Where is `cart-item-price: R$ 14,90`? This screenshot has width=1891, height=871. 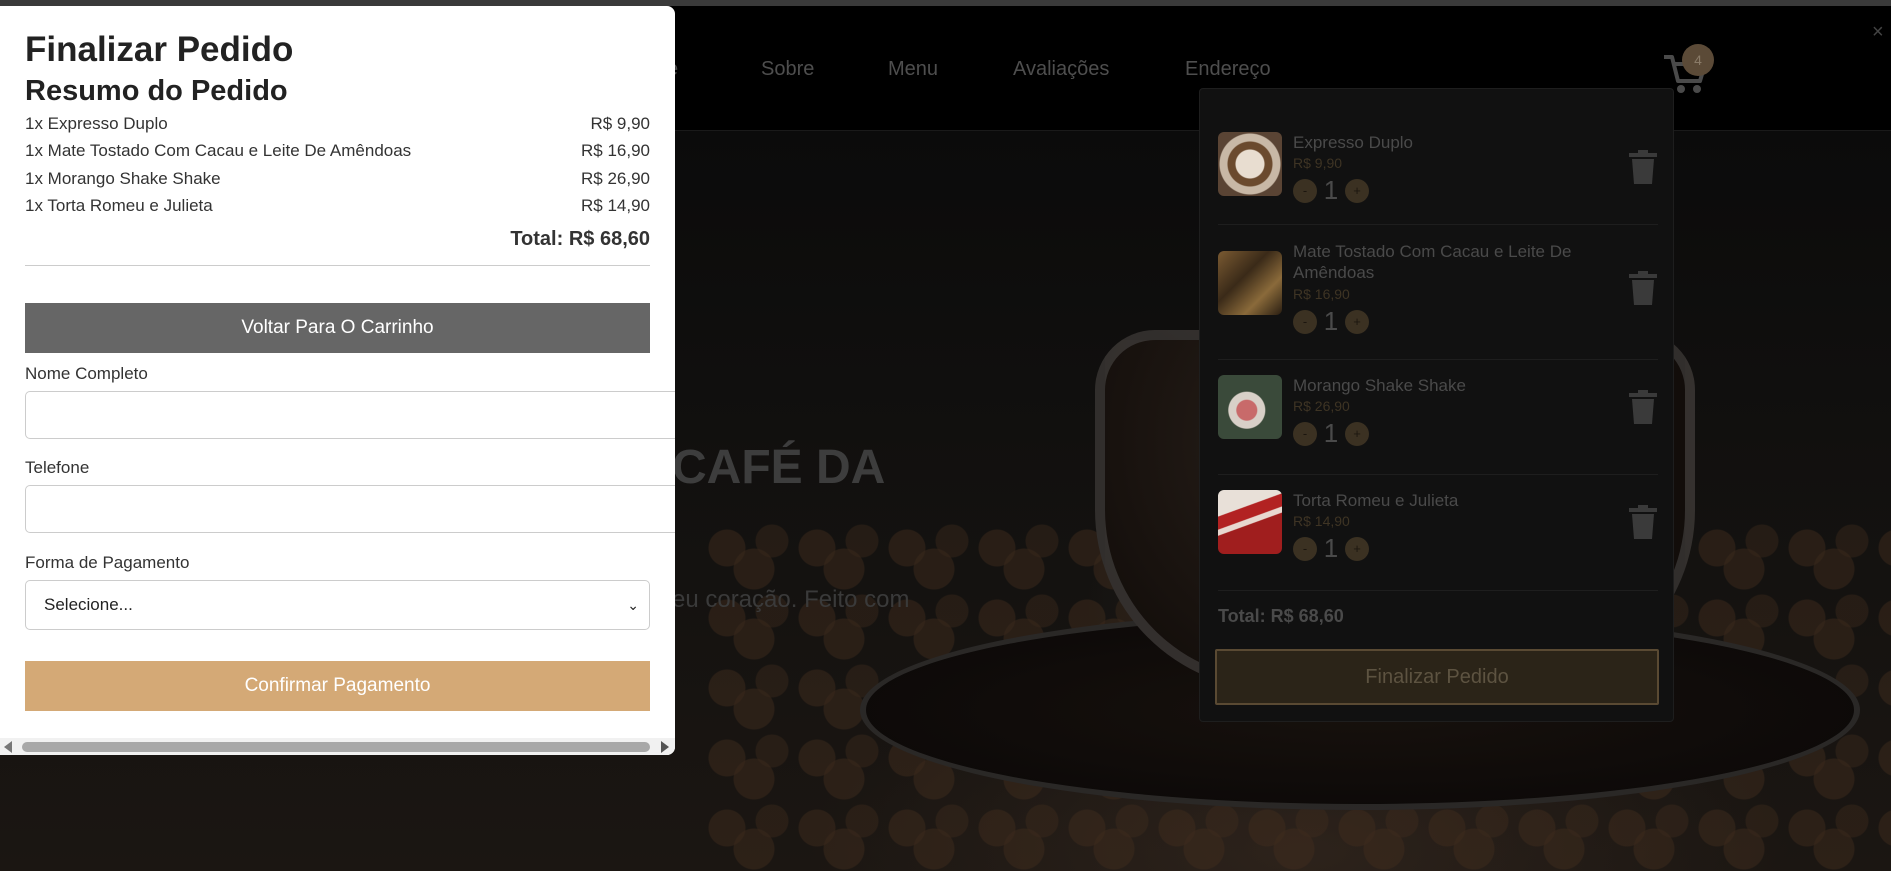
cart-item-price: R$ 14,90 is located at coordinates (1321, 521).